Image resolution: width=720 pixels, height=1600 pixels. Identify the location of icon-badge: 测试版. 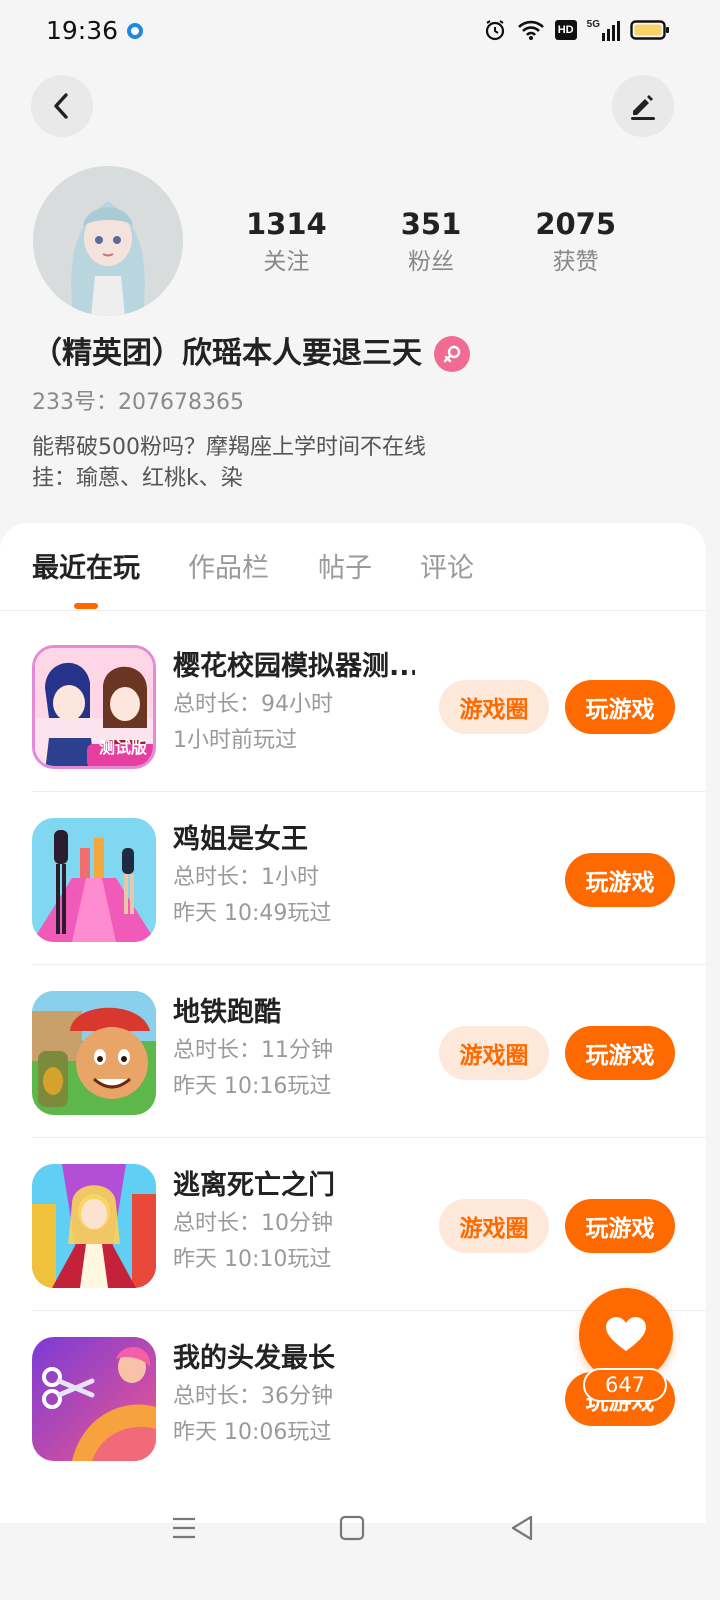
(122, 747).